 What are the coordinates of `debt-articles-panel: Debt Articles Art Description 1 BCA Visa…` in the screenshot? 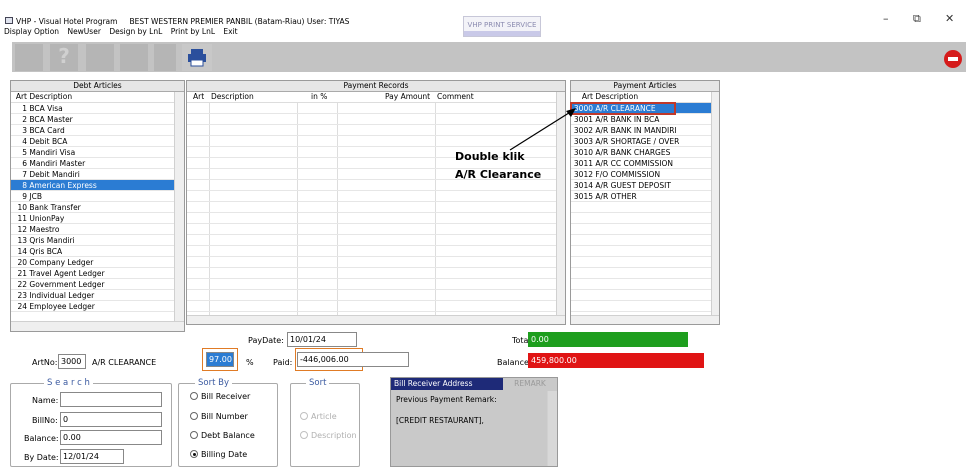 It's located at (97, 206).